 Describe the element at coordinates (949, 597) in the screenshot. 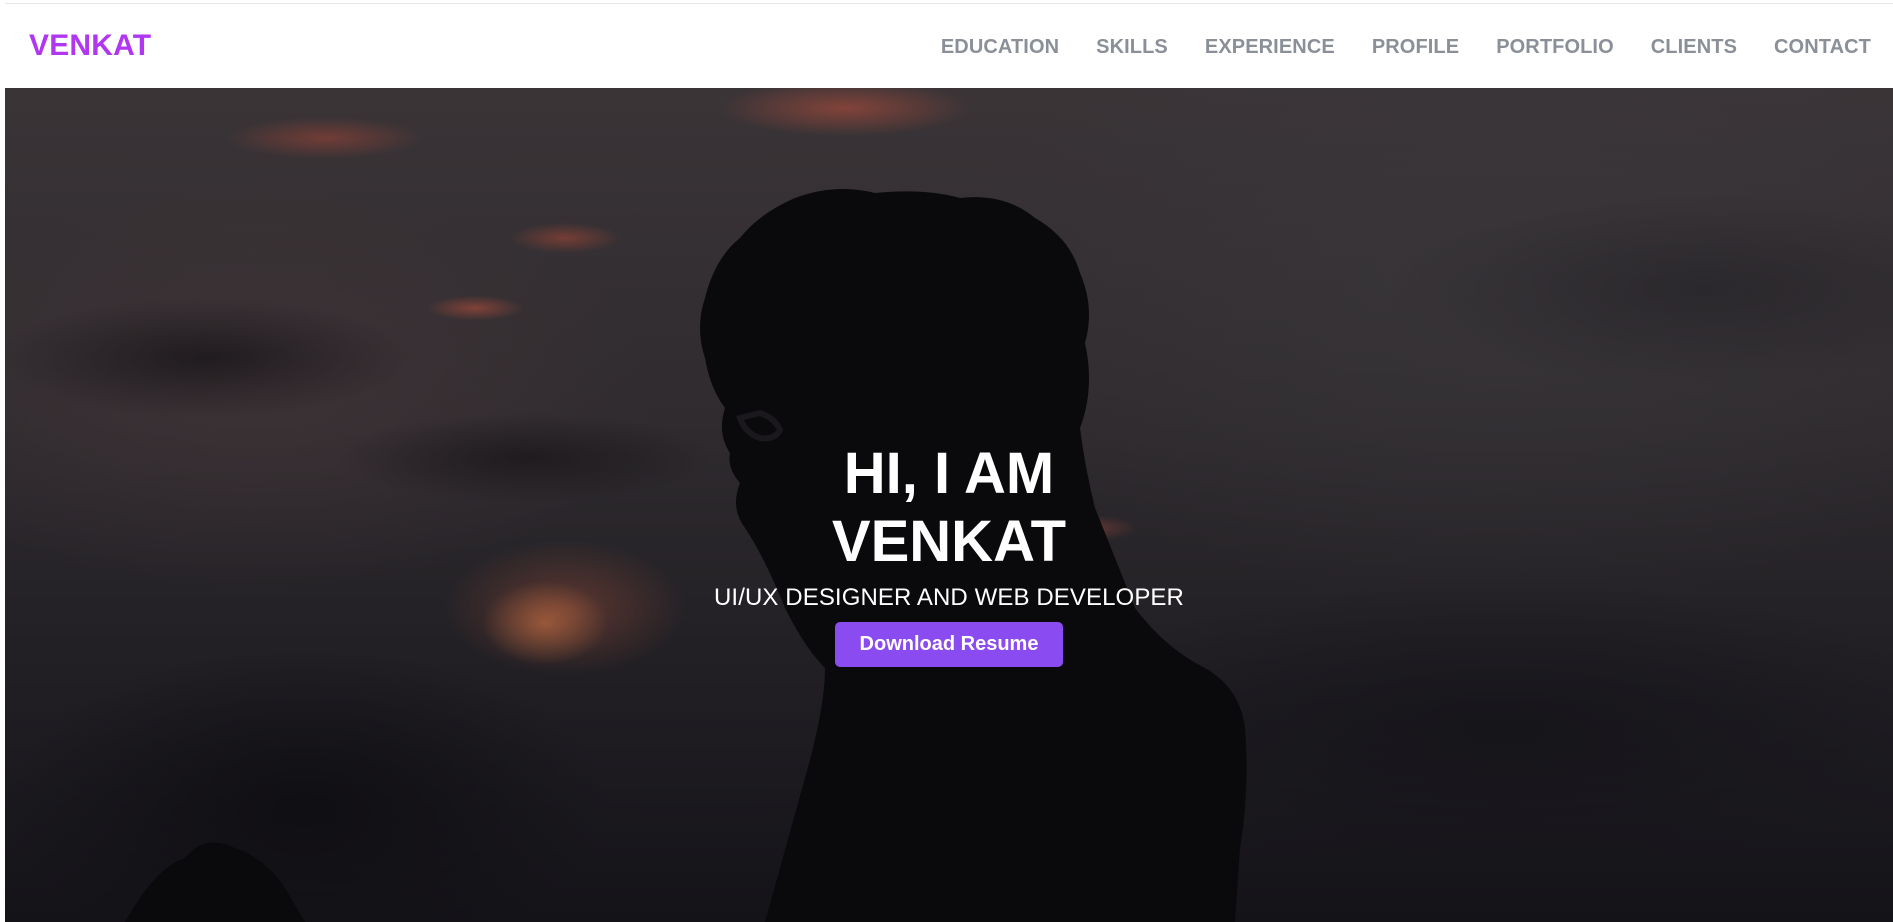

I see `hero-subtitle: UI/UX DESIGNER AND WEB DEVELOPER` at that location.